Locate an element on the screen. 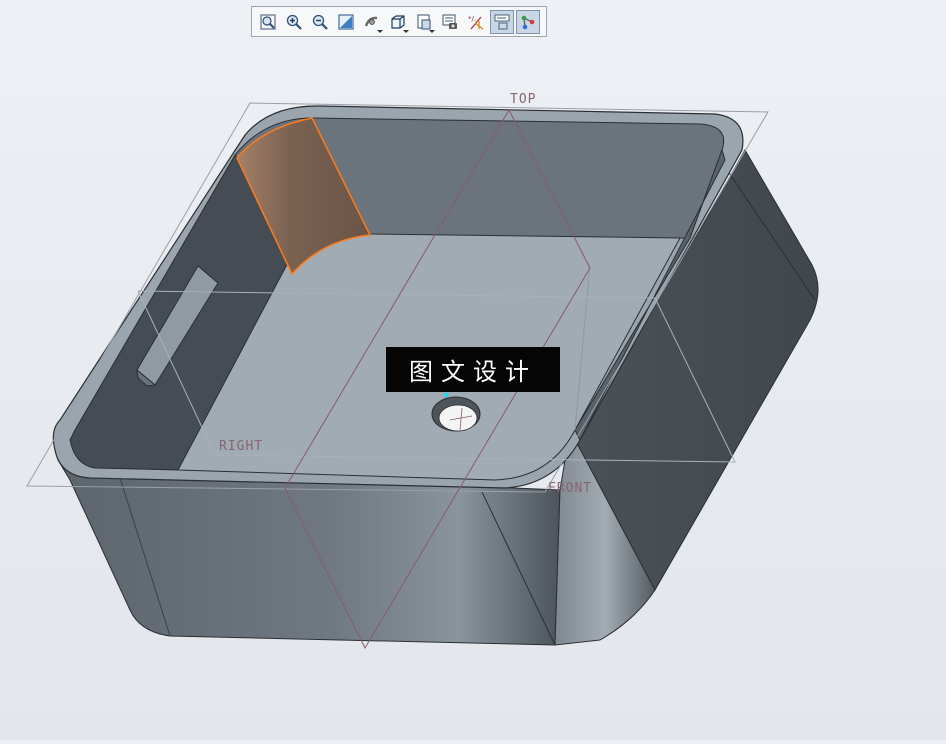 The height and width of the screenshot is (744, 946). spin-center-button is located at coordinates (372, 22).